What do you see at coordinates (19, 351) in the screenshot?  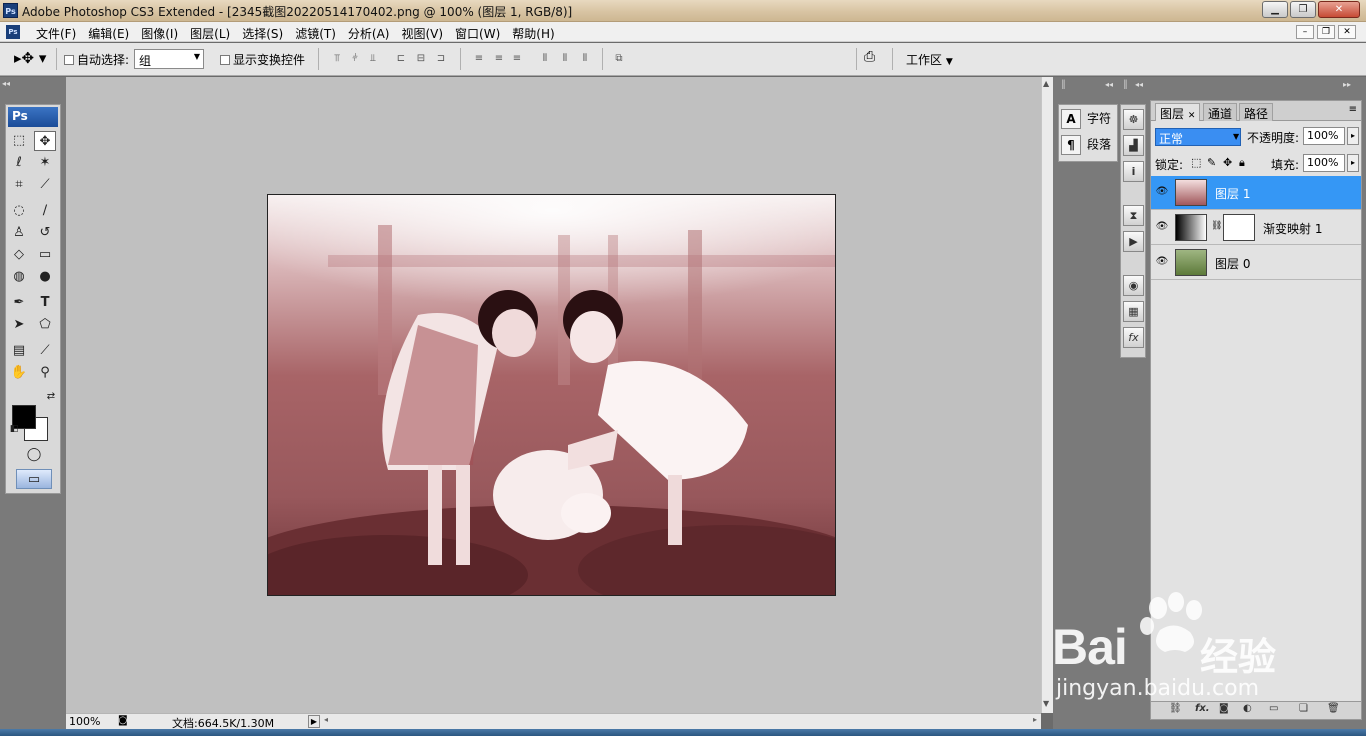 I see `notes-tool-icon: ▤` at bounding box center [19, 351].